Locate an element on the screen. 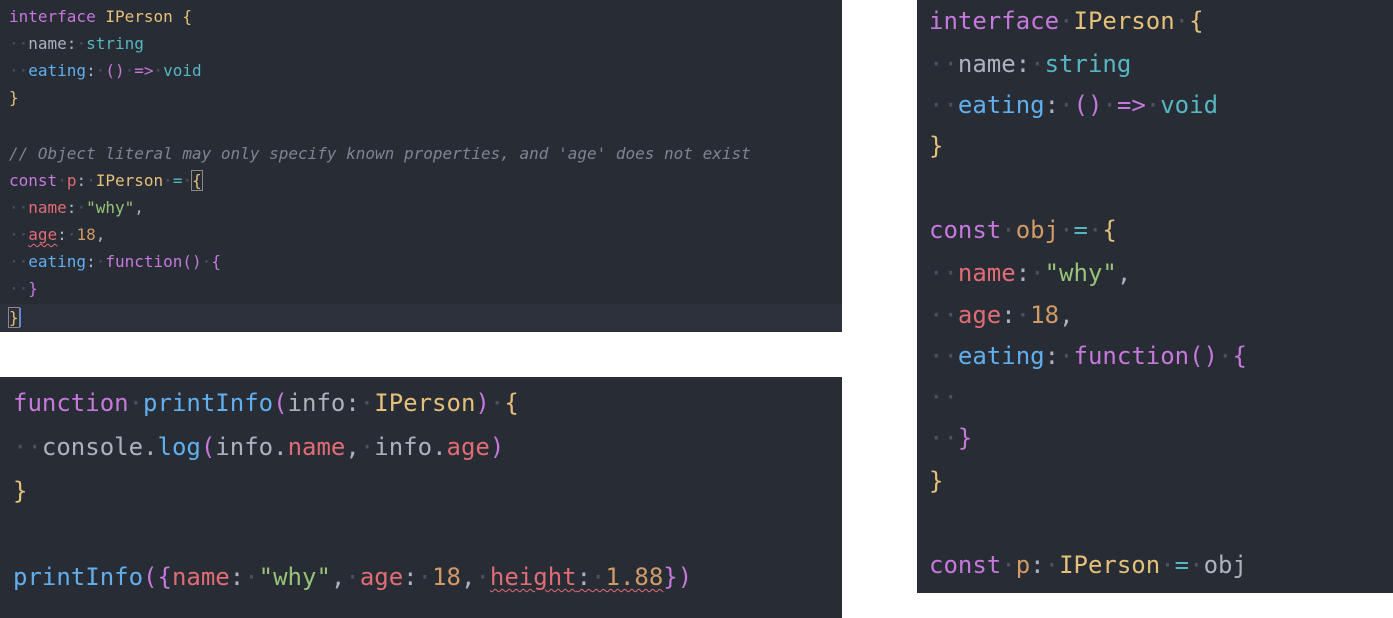 The height and width of the screenshot is (618, 1393). code-line: interface IPerson { is located at coordinates (421, 16).